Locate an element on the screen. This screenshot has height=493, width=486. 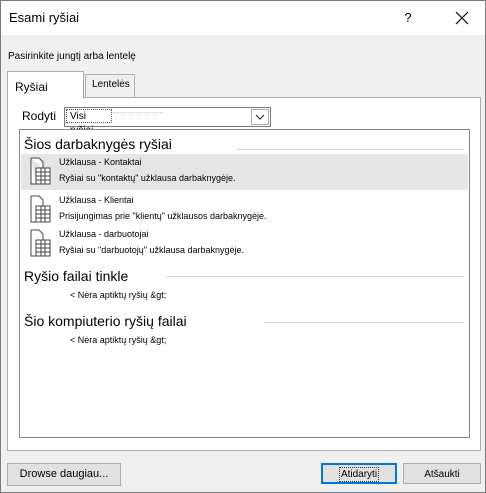
show-label: Rodyti is located at coordinates (39, 116).